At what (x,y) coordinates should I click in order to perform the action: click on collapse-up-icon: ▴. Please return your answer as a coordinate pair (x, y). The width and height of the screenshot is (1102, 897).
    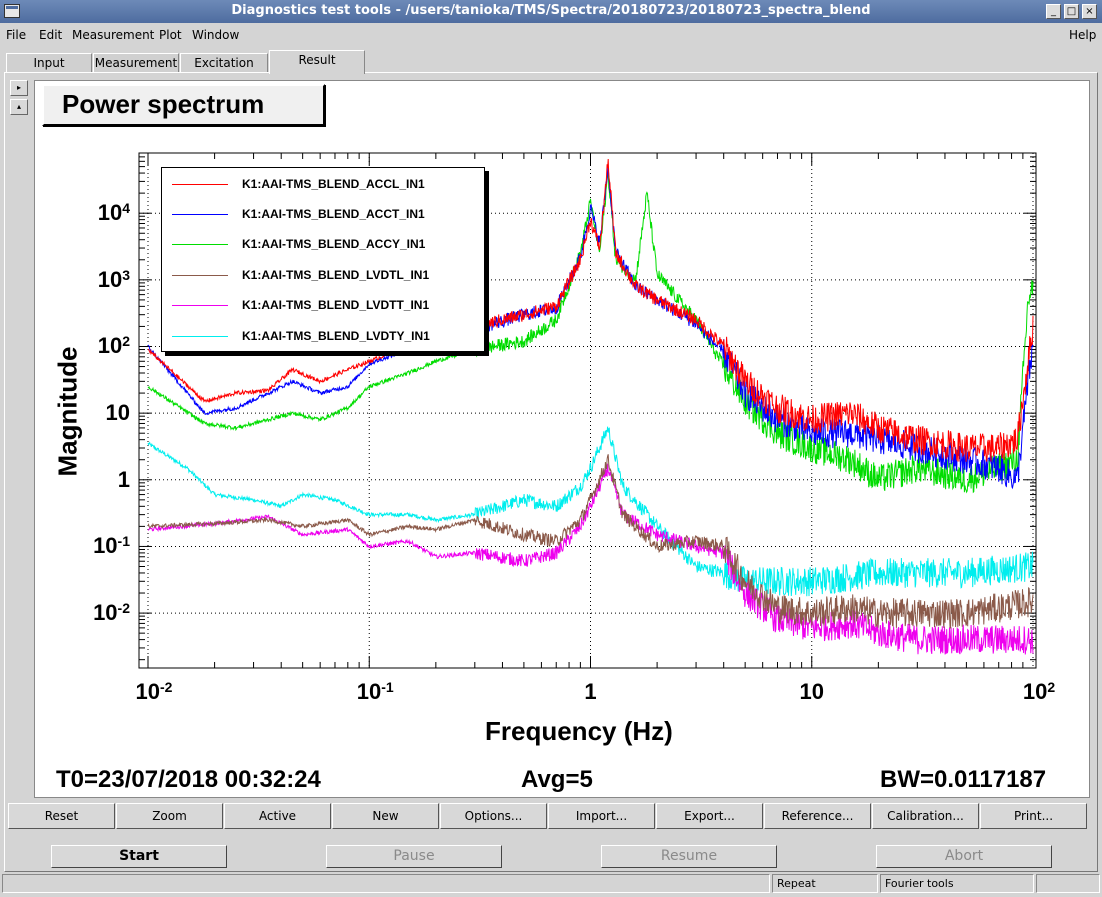
    Looking at the image, I should click on (19, 107).